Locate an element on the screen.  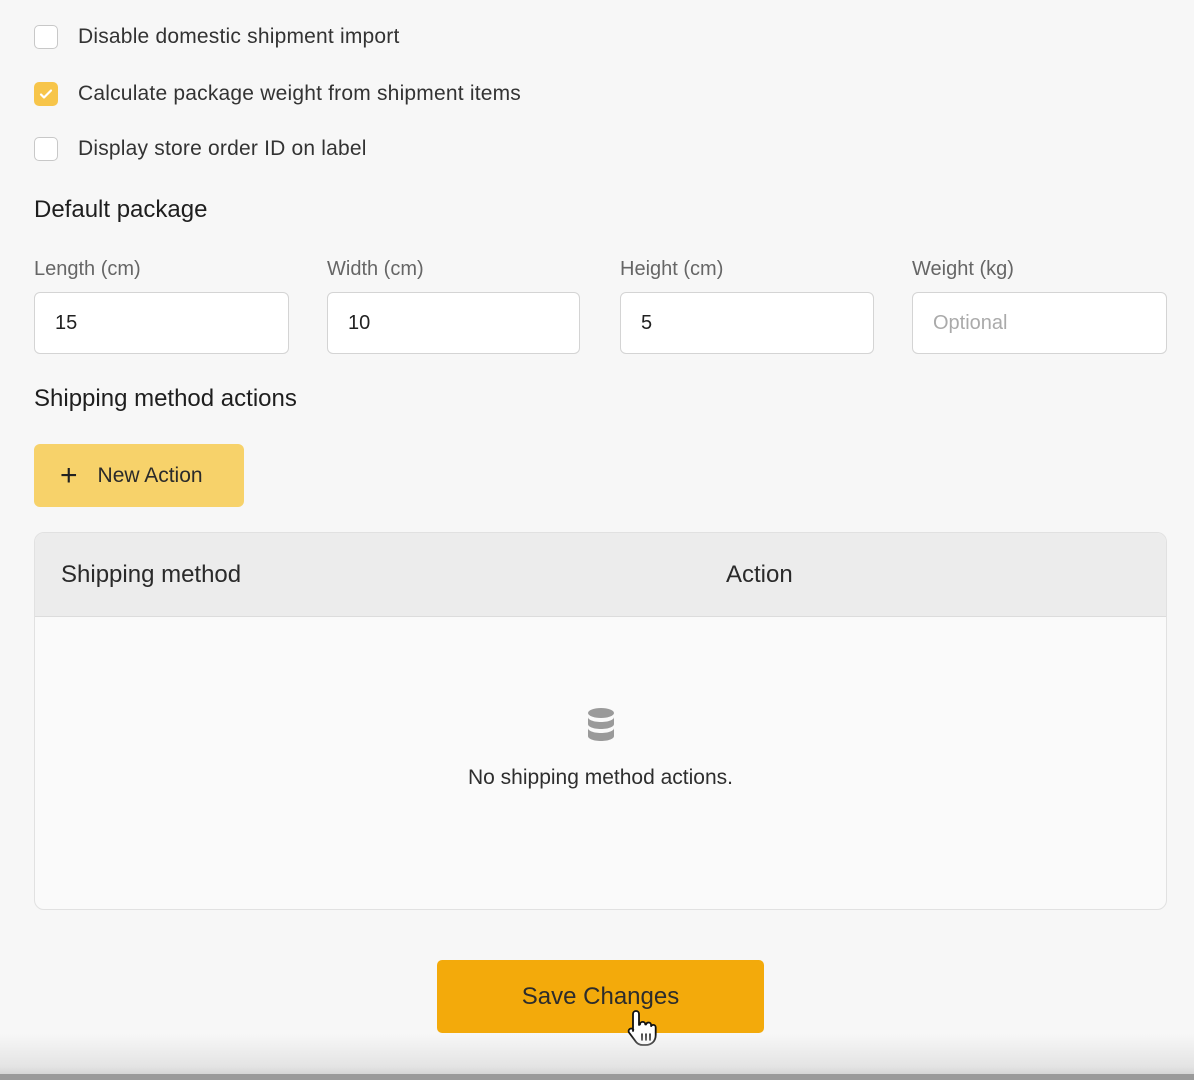
empty-state: No shipping method actions. is located at coordinates (600, 748).